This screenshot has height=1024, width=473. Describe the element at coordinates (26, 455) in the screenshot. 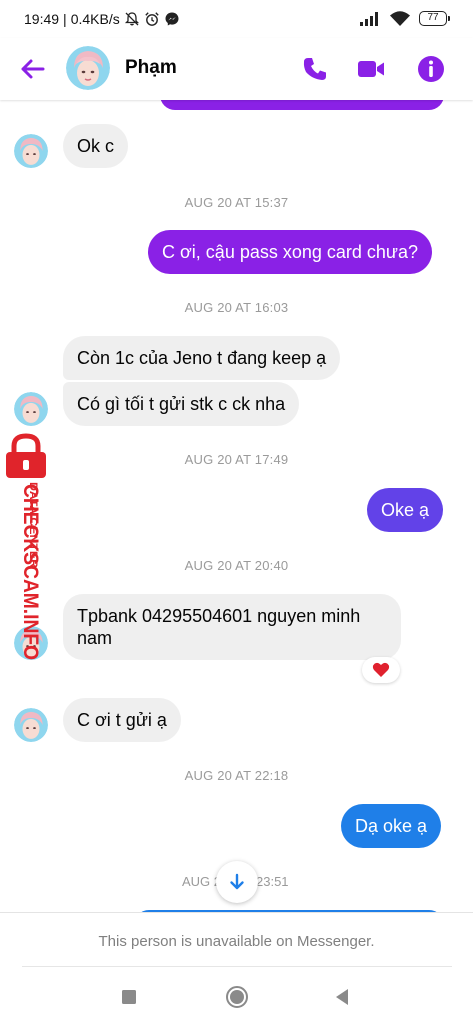

I see `lock-icon` at that location.